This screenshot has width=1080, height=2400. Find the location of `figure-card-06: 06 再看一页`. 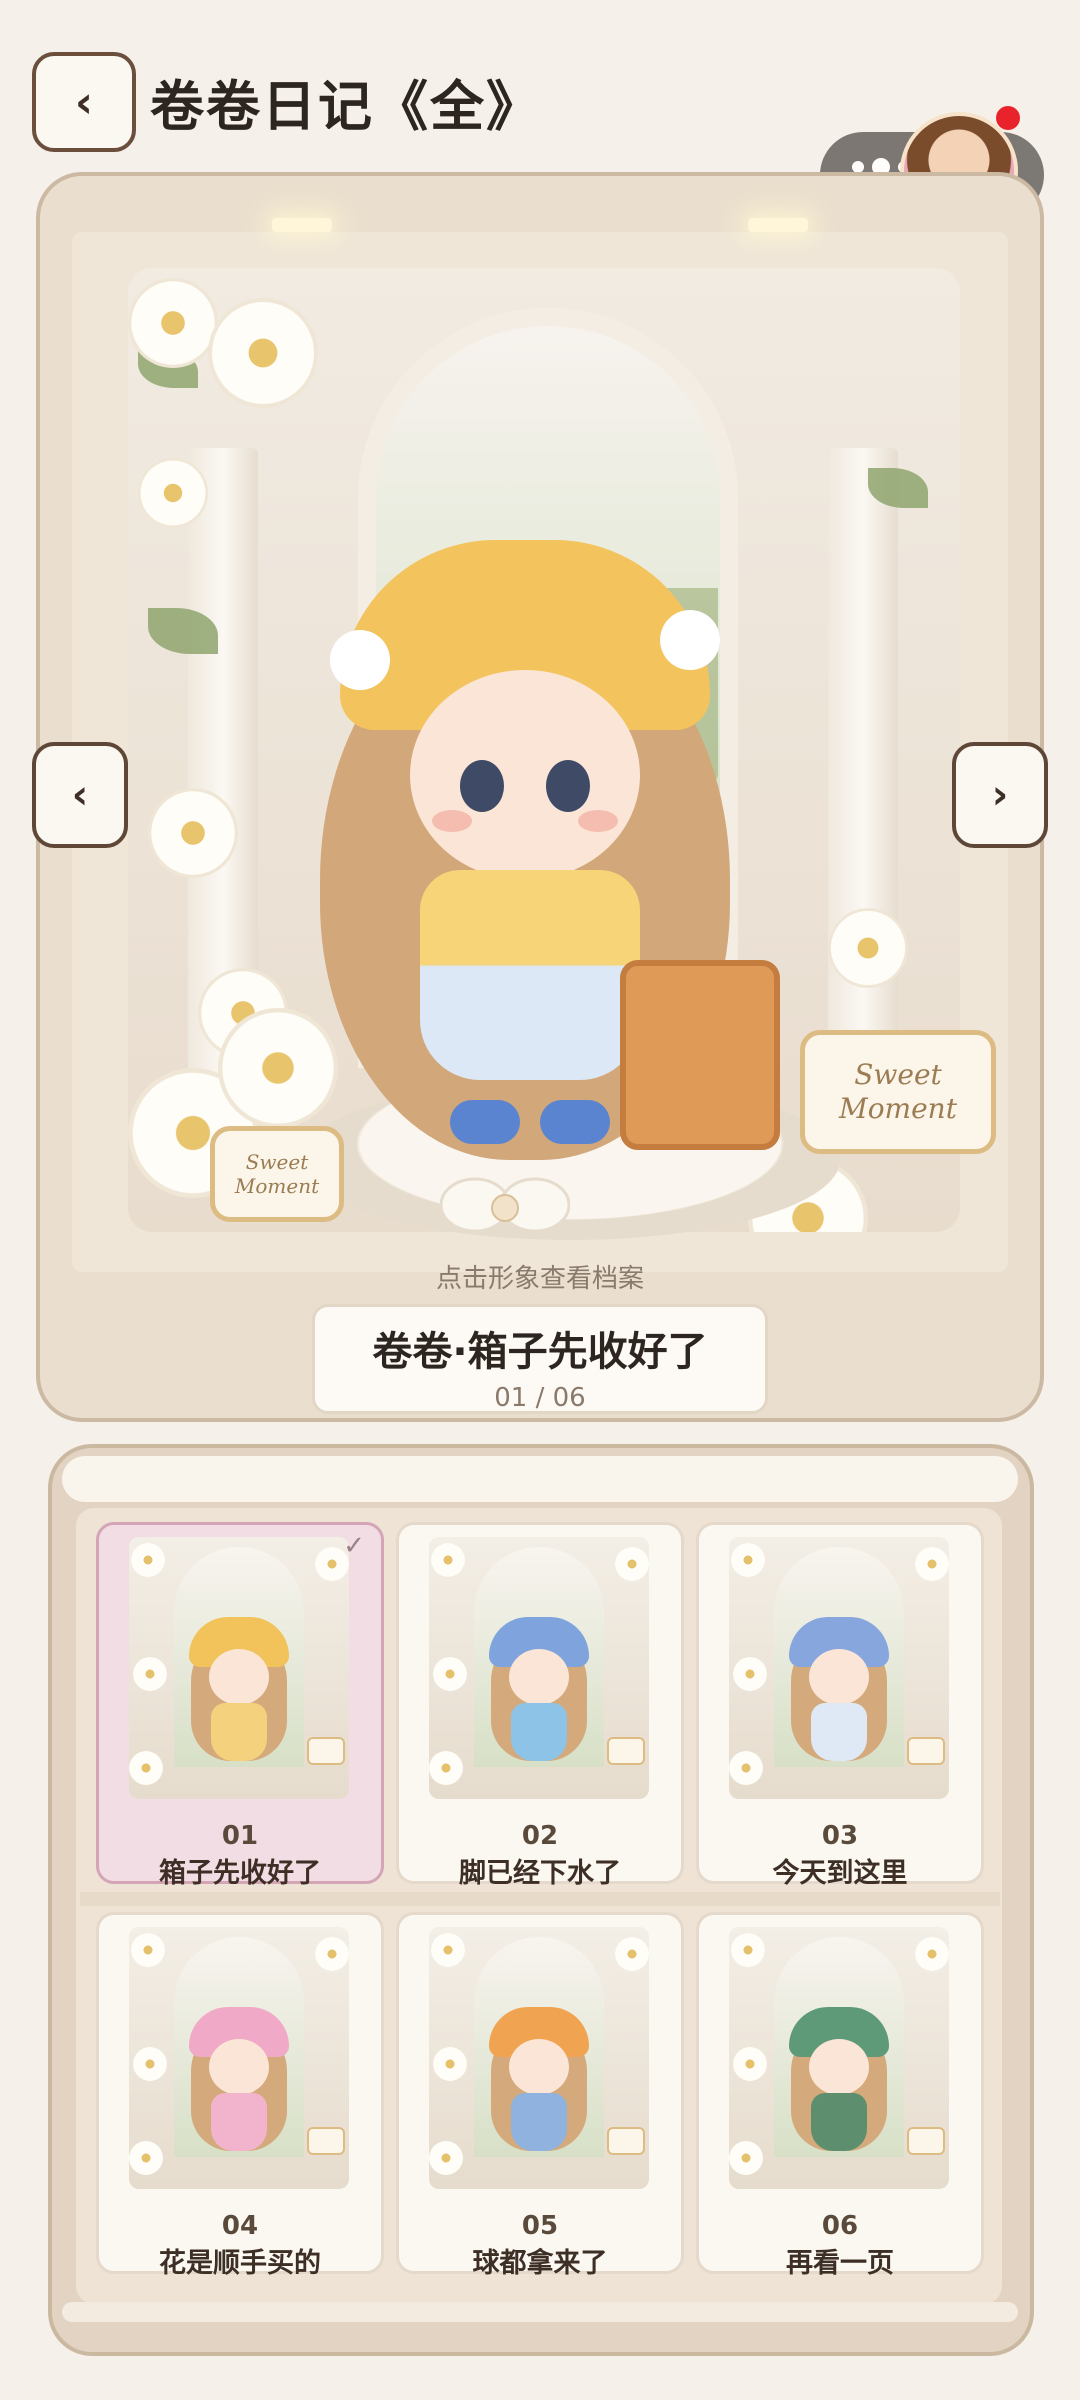

figure-card-06: 06 再看一页 is located at coordinates (840, 2095).